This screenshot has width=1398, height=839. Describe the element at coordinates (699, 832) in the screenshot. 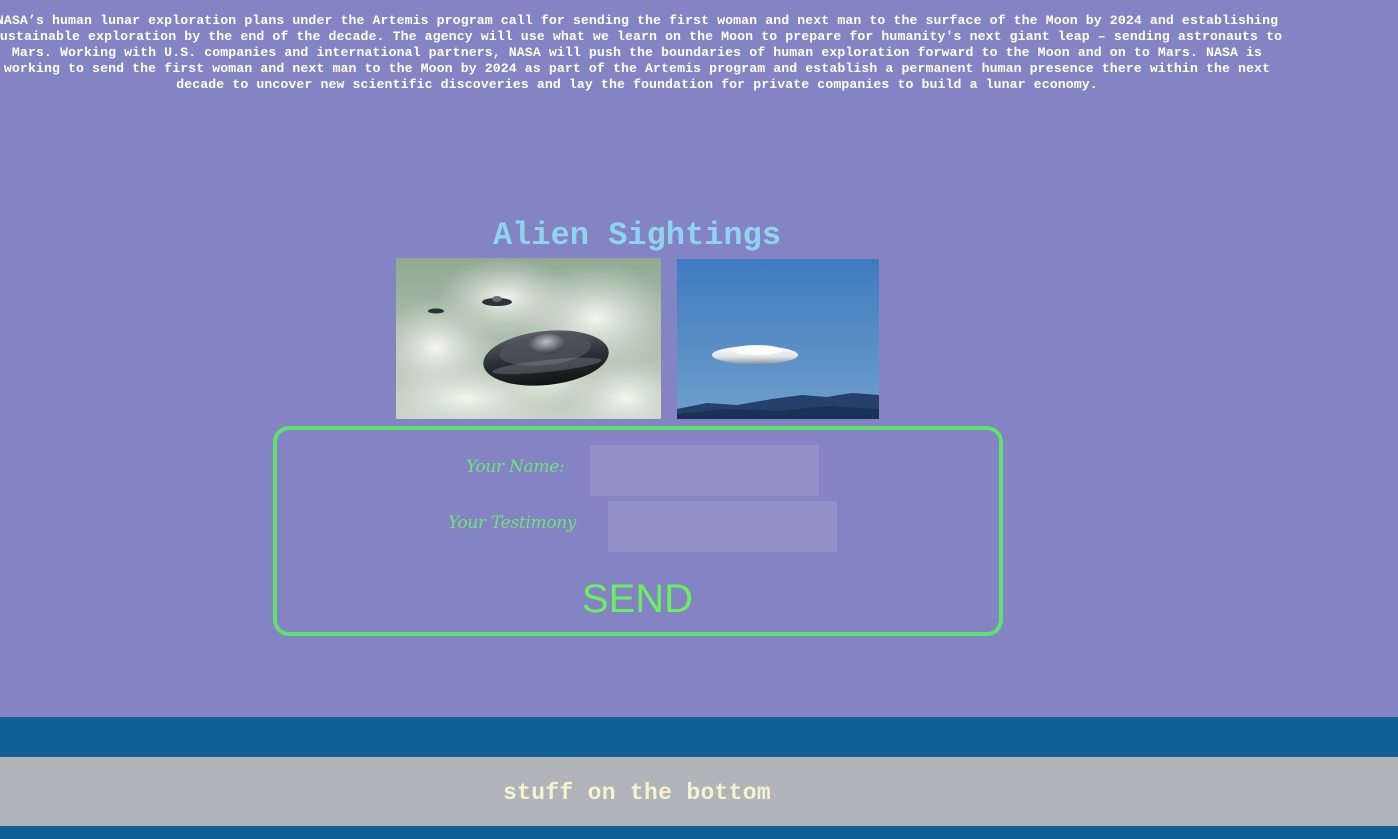

I see `footer-bottom-band` at that location.